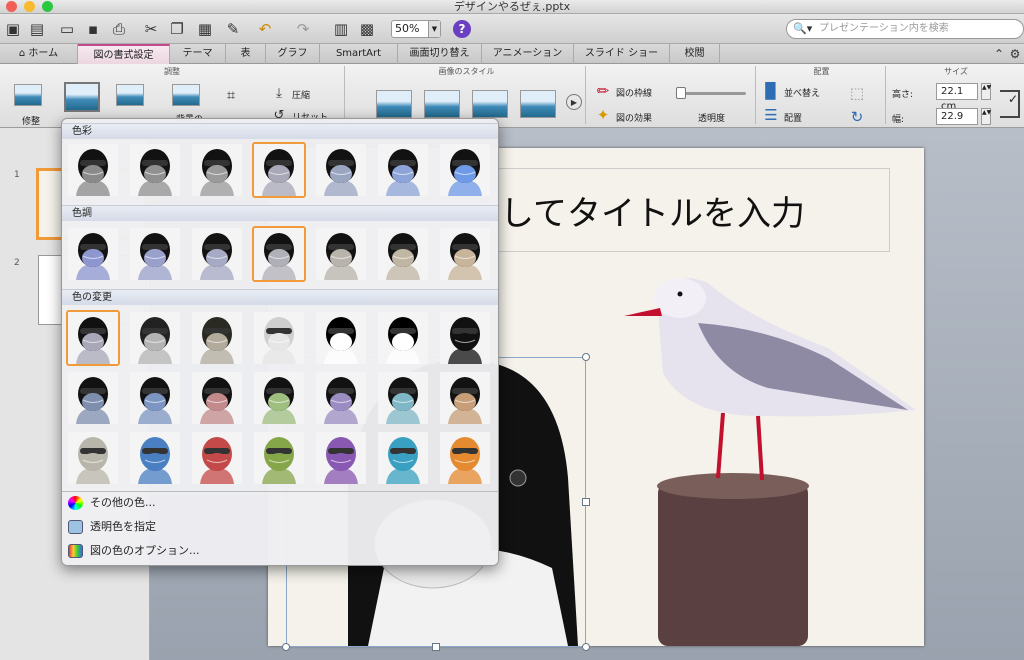 The height and width of the screenshot is (660, 1024). What do you see at coordinates (440, 54) in the screenshot?
I see `tab-transitions: 画面切り替え` at bounding box center [440, 54].